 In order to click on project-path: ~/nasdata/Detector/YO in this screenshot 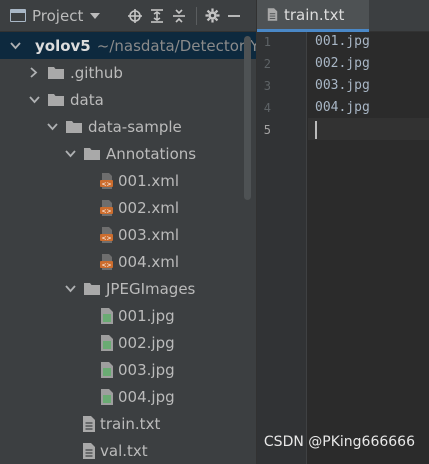, I will do `click(176, 45)`.